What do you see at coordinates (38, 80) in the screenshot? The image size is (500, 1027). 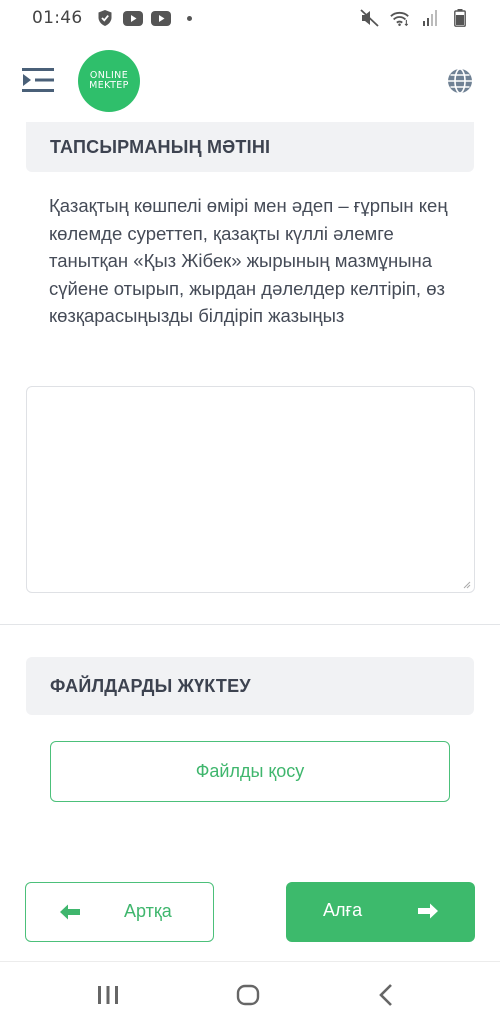 I see `menu-toggle-icon` at bounding box center [38, 80].